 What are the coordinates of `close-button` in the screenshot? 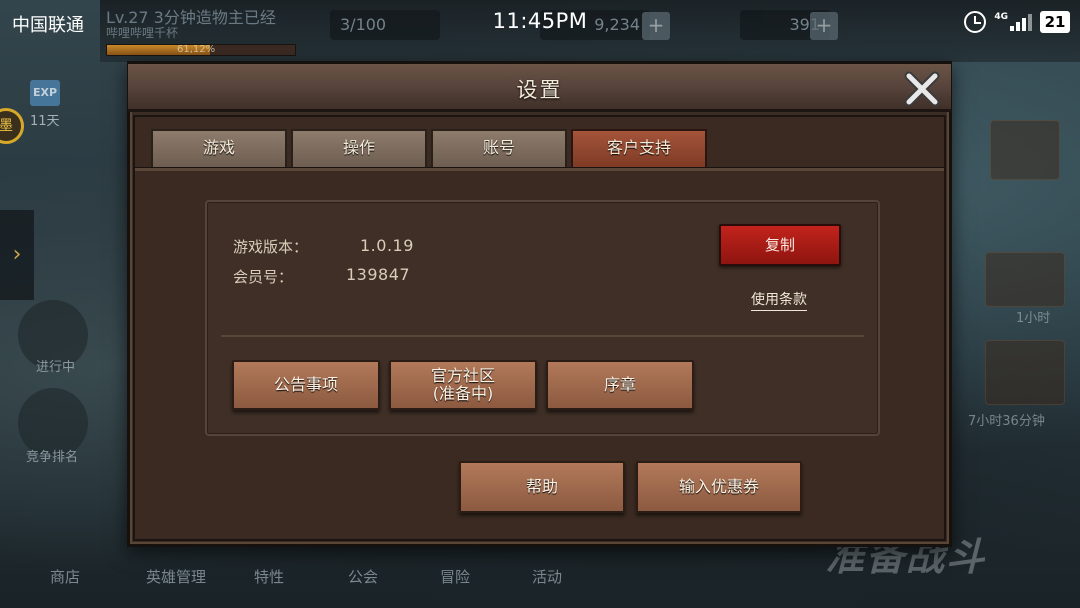 It's located at (922, 89).